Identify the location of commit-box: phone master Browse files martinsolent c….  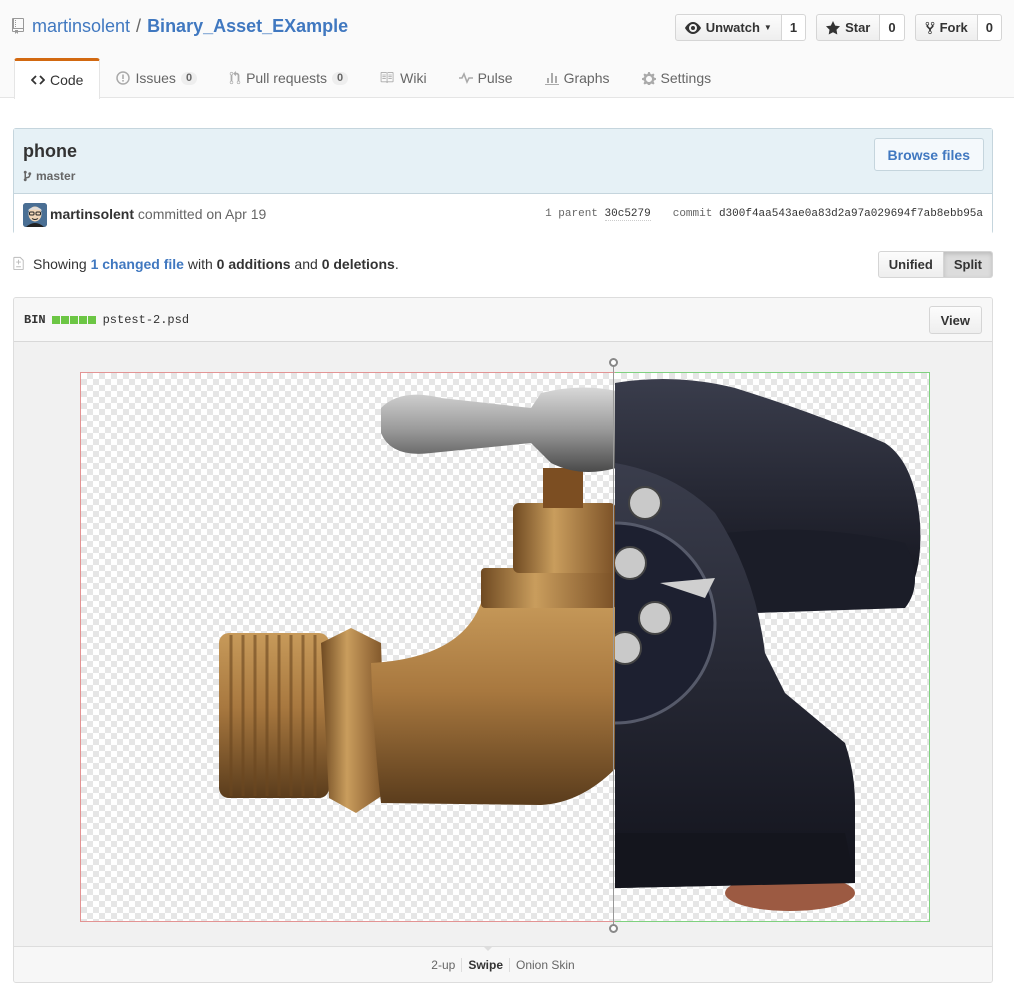
(503, 181).